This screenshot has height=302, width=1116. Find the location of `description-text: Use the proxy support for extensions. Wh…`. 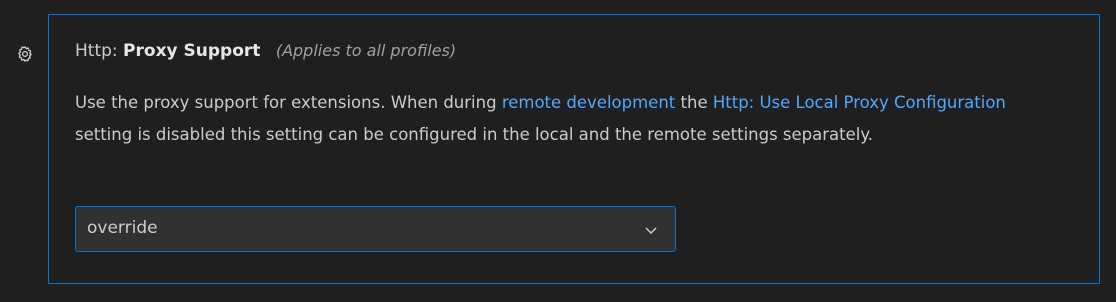

description-text: Use the proxy support for extensions. Wh… is located at coordinates (288, 102).